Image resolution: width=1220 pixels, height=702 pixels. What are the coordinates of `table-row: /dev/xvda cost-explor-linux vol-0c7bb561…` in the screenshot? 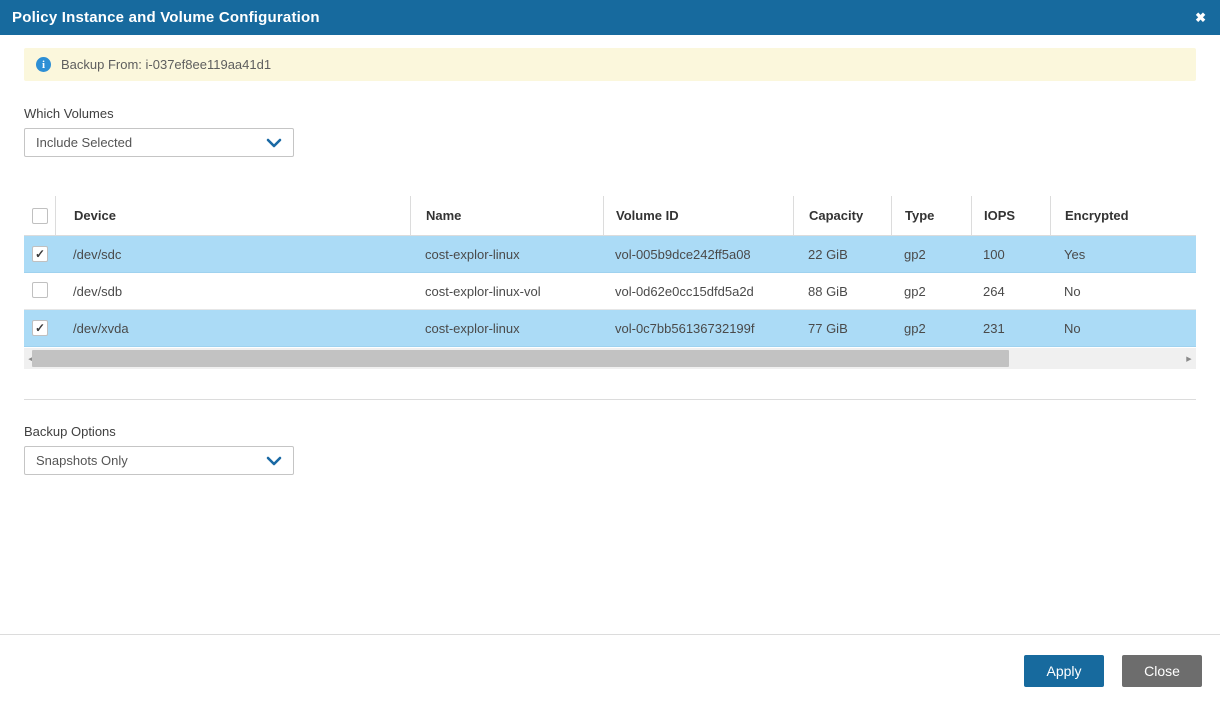 It's located at (610, 328).